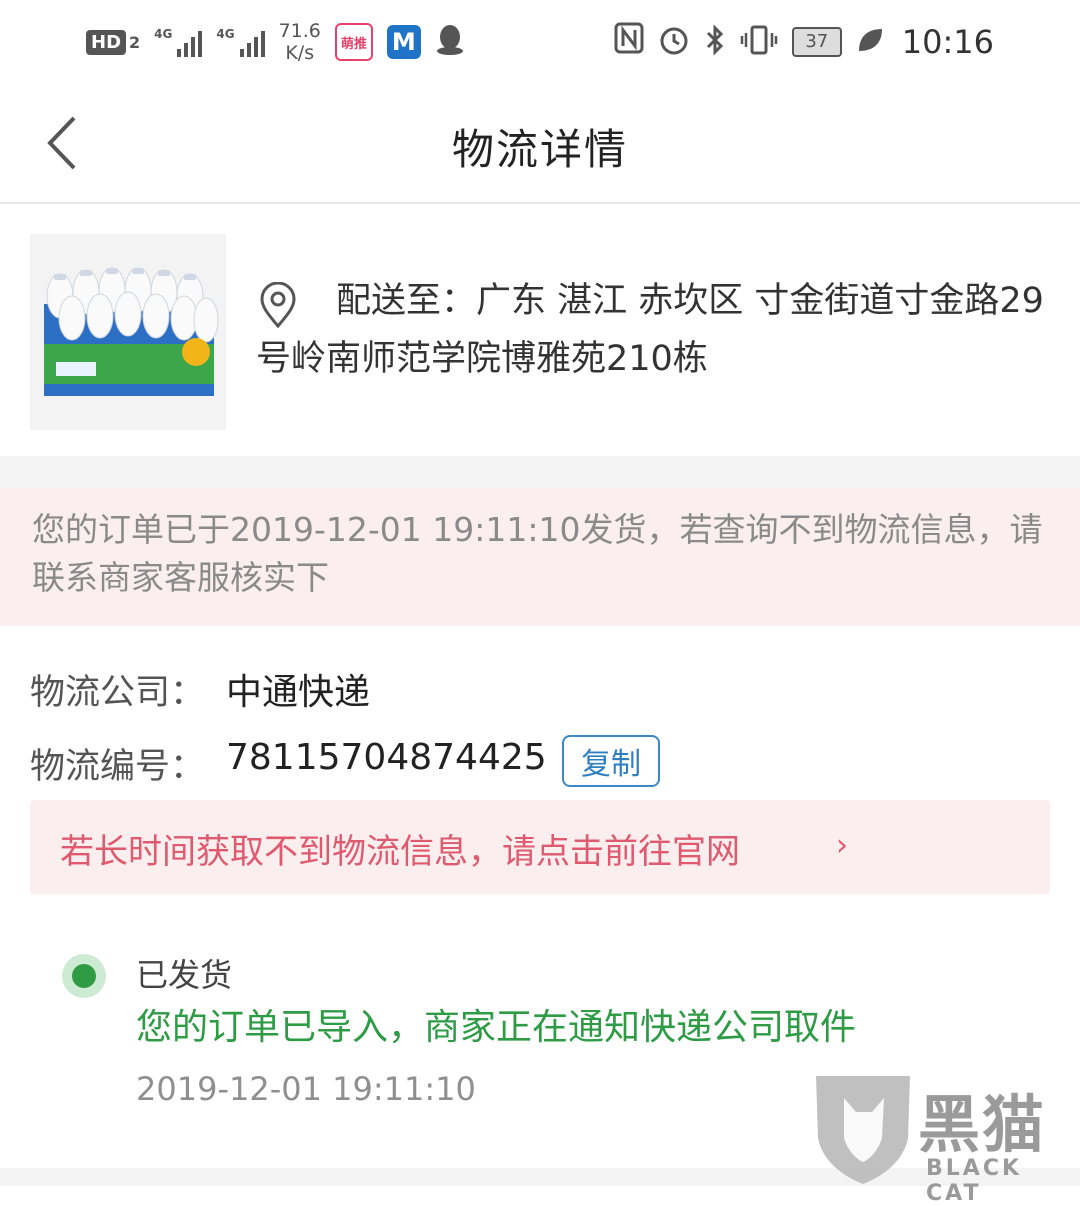 This screenshot has width=1080, height=1206. What do you see at coordinates (118, 767) in the screenshot?
I see `tracking-number-label: 物流编号：` at bounding box center [118, 767].